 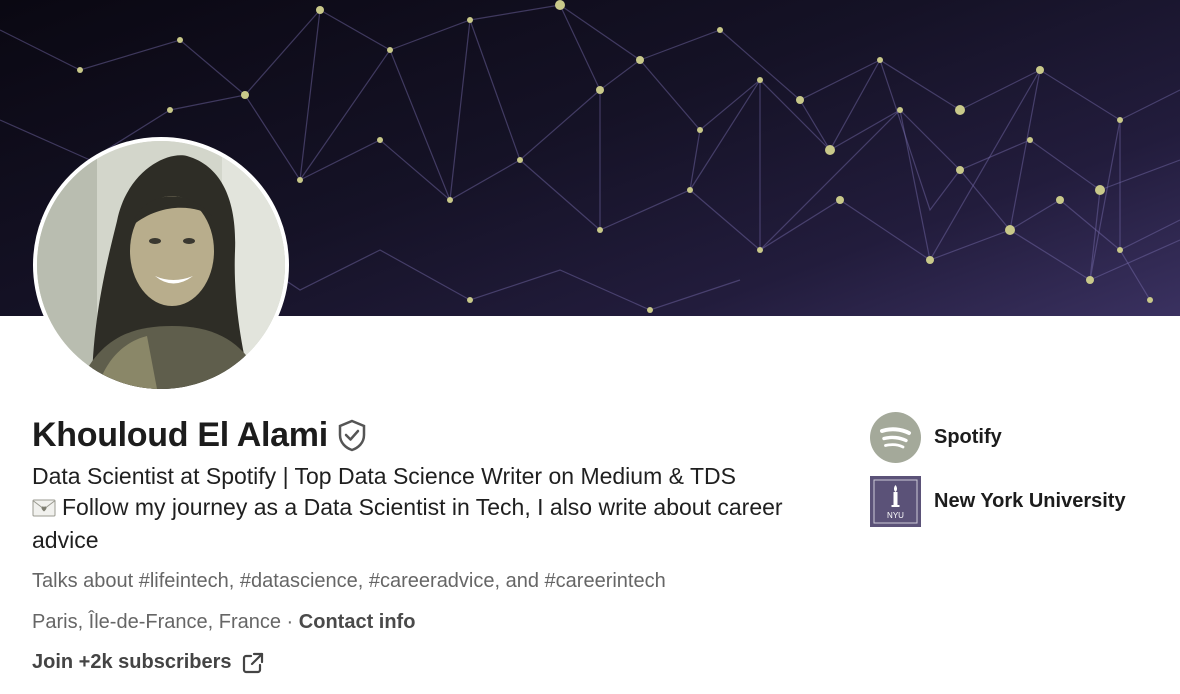 What do you see at coordinates (895, 515) in the screenshot?
I see `nyu-logo-text: NYU` at bounding box center [895, 515].